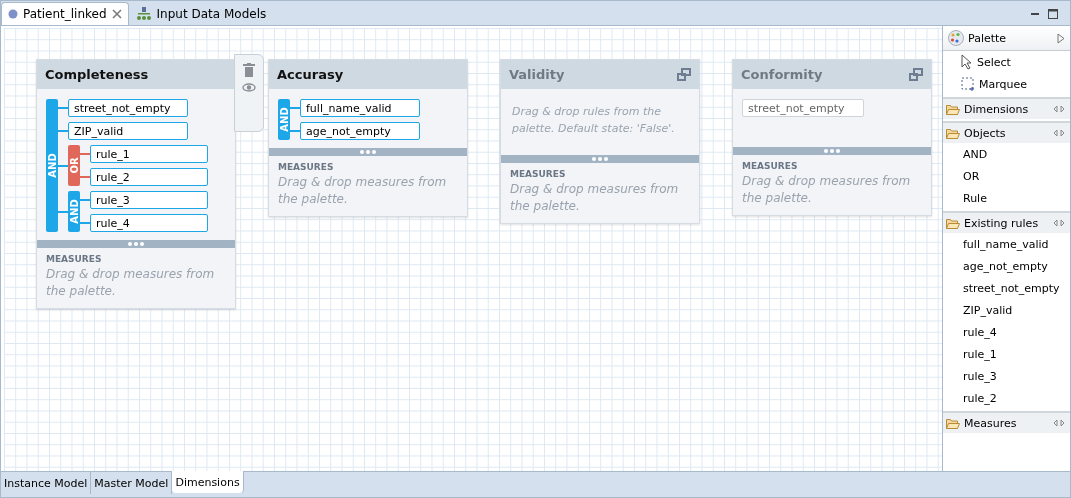 The width and height of the screenshot is (1071, 498). Describe the element at coordinates (1006, 84) in the screenshot. I see `palette-tool: Marquee` at that location.